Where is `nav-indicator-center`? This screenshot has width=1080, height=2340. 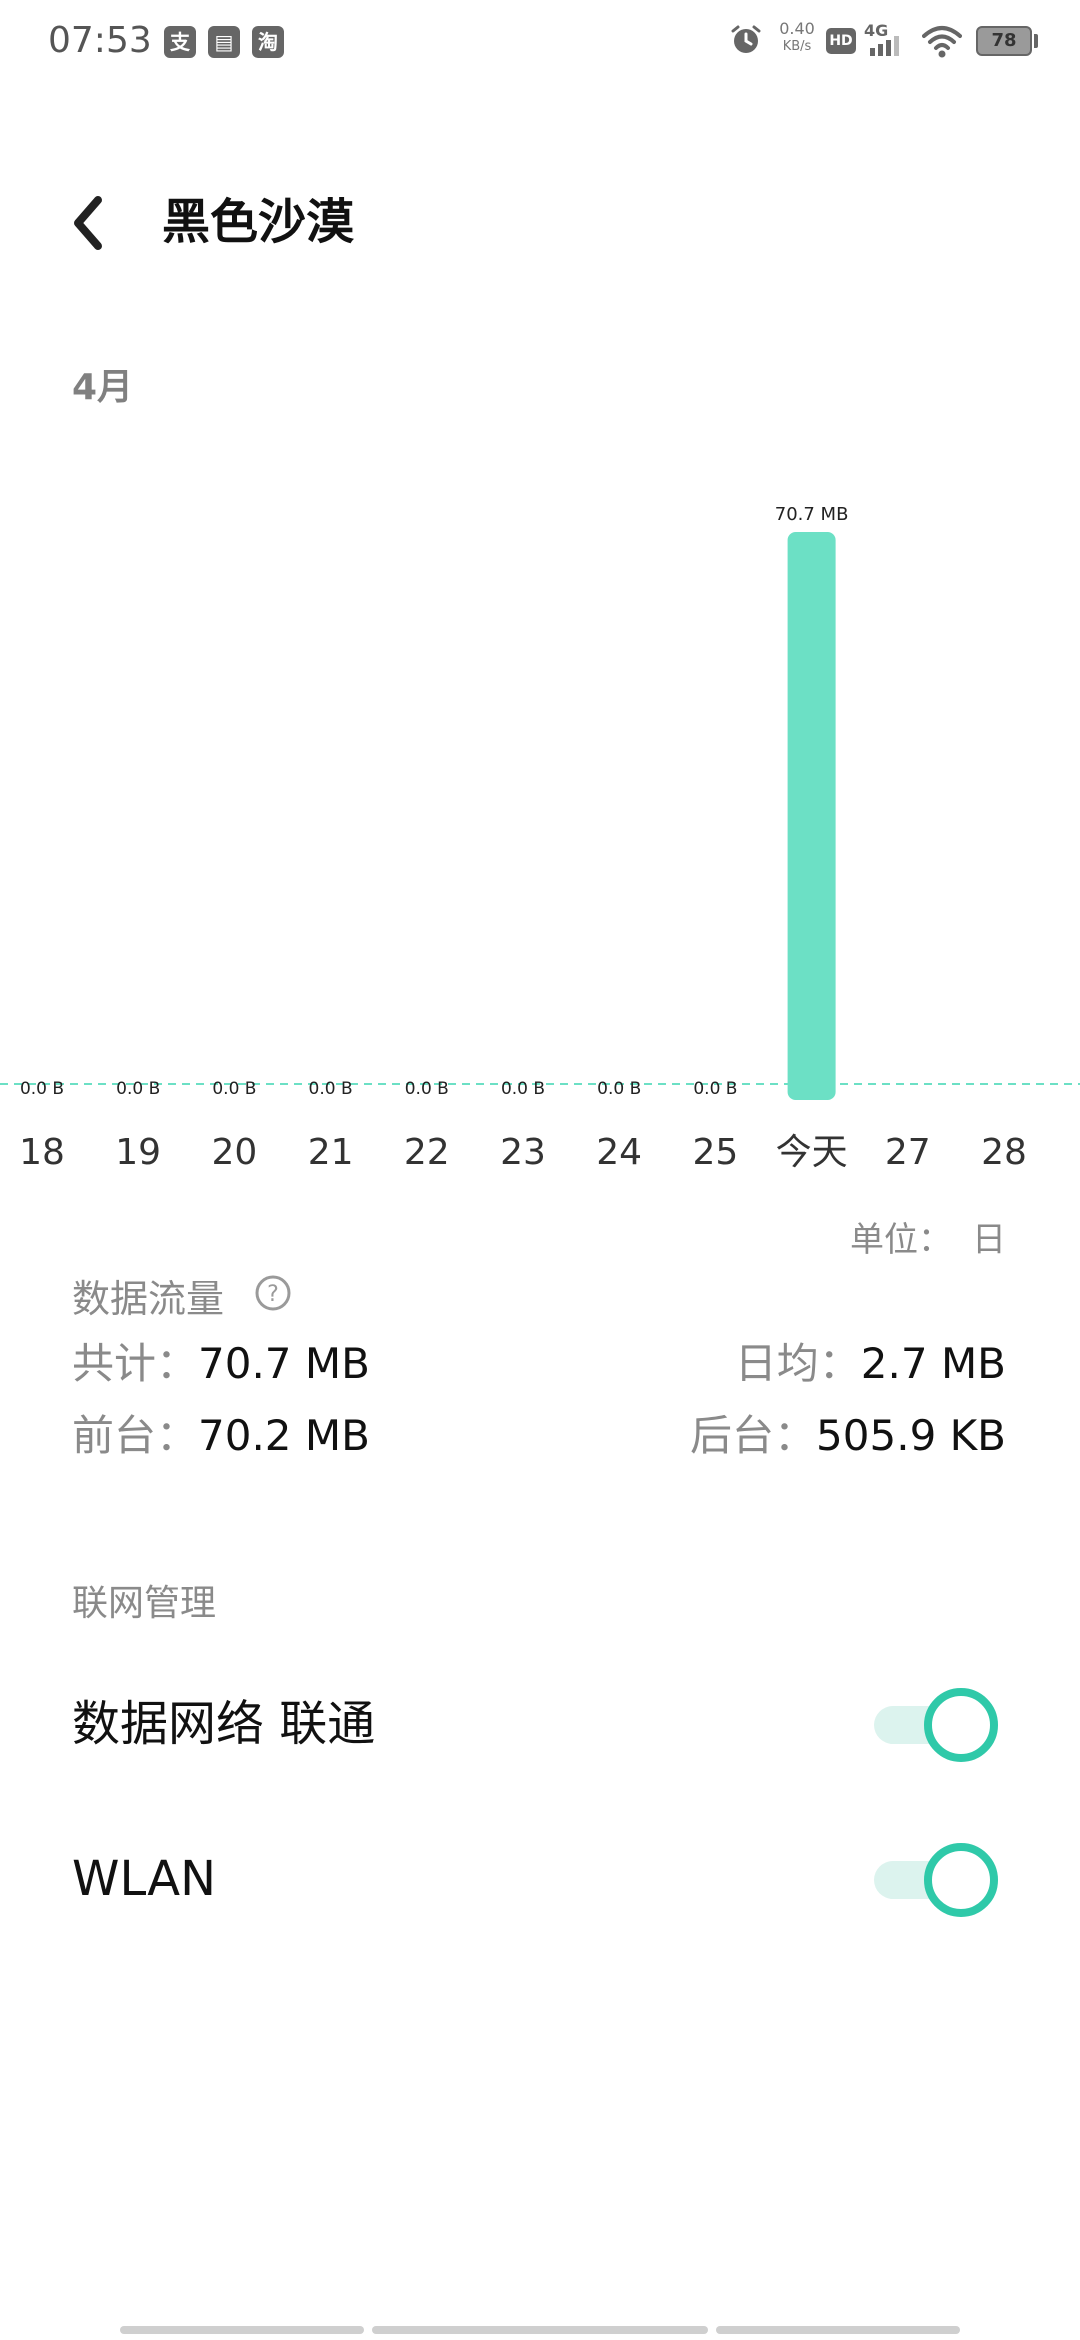 nav-indicator-center is located at coordinates (540, 2330).